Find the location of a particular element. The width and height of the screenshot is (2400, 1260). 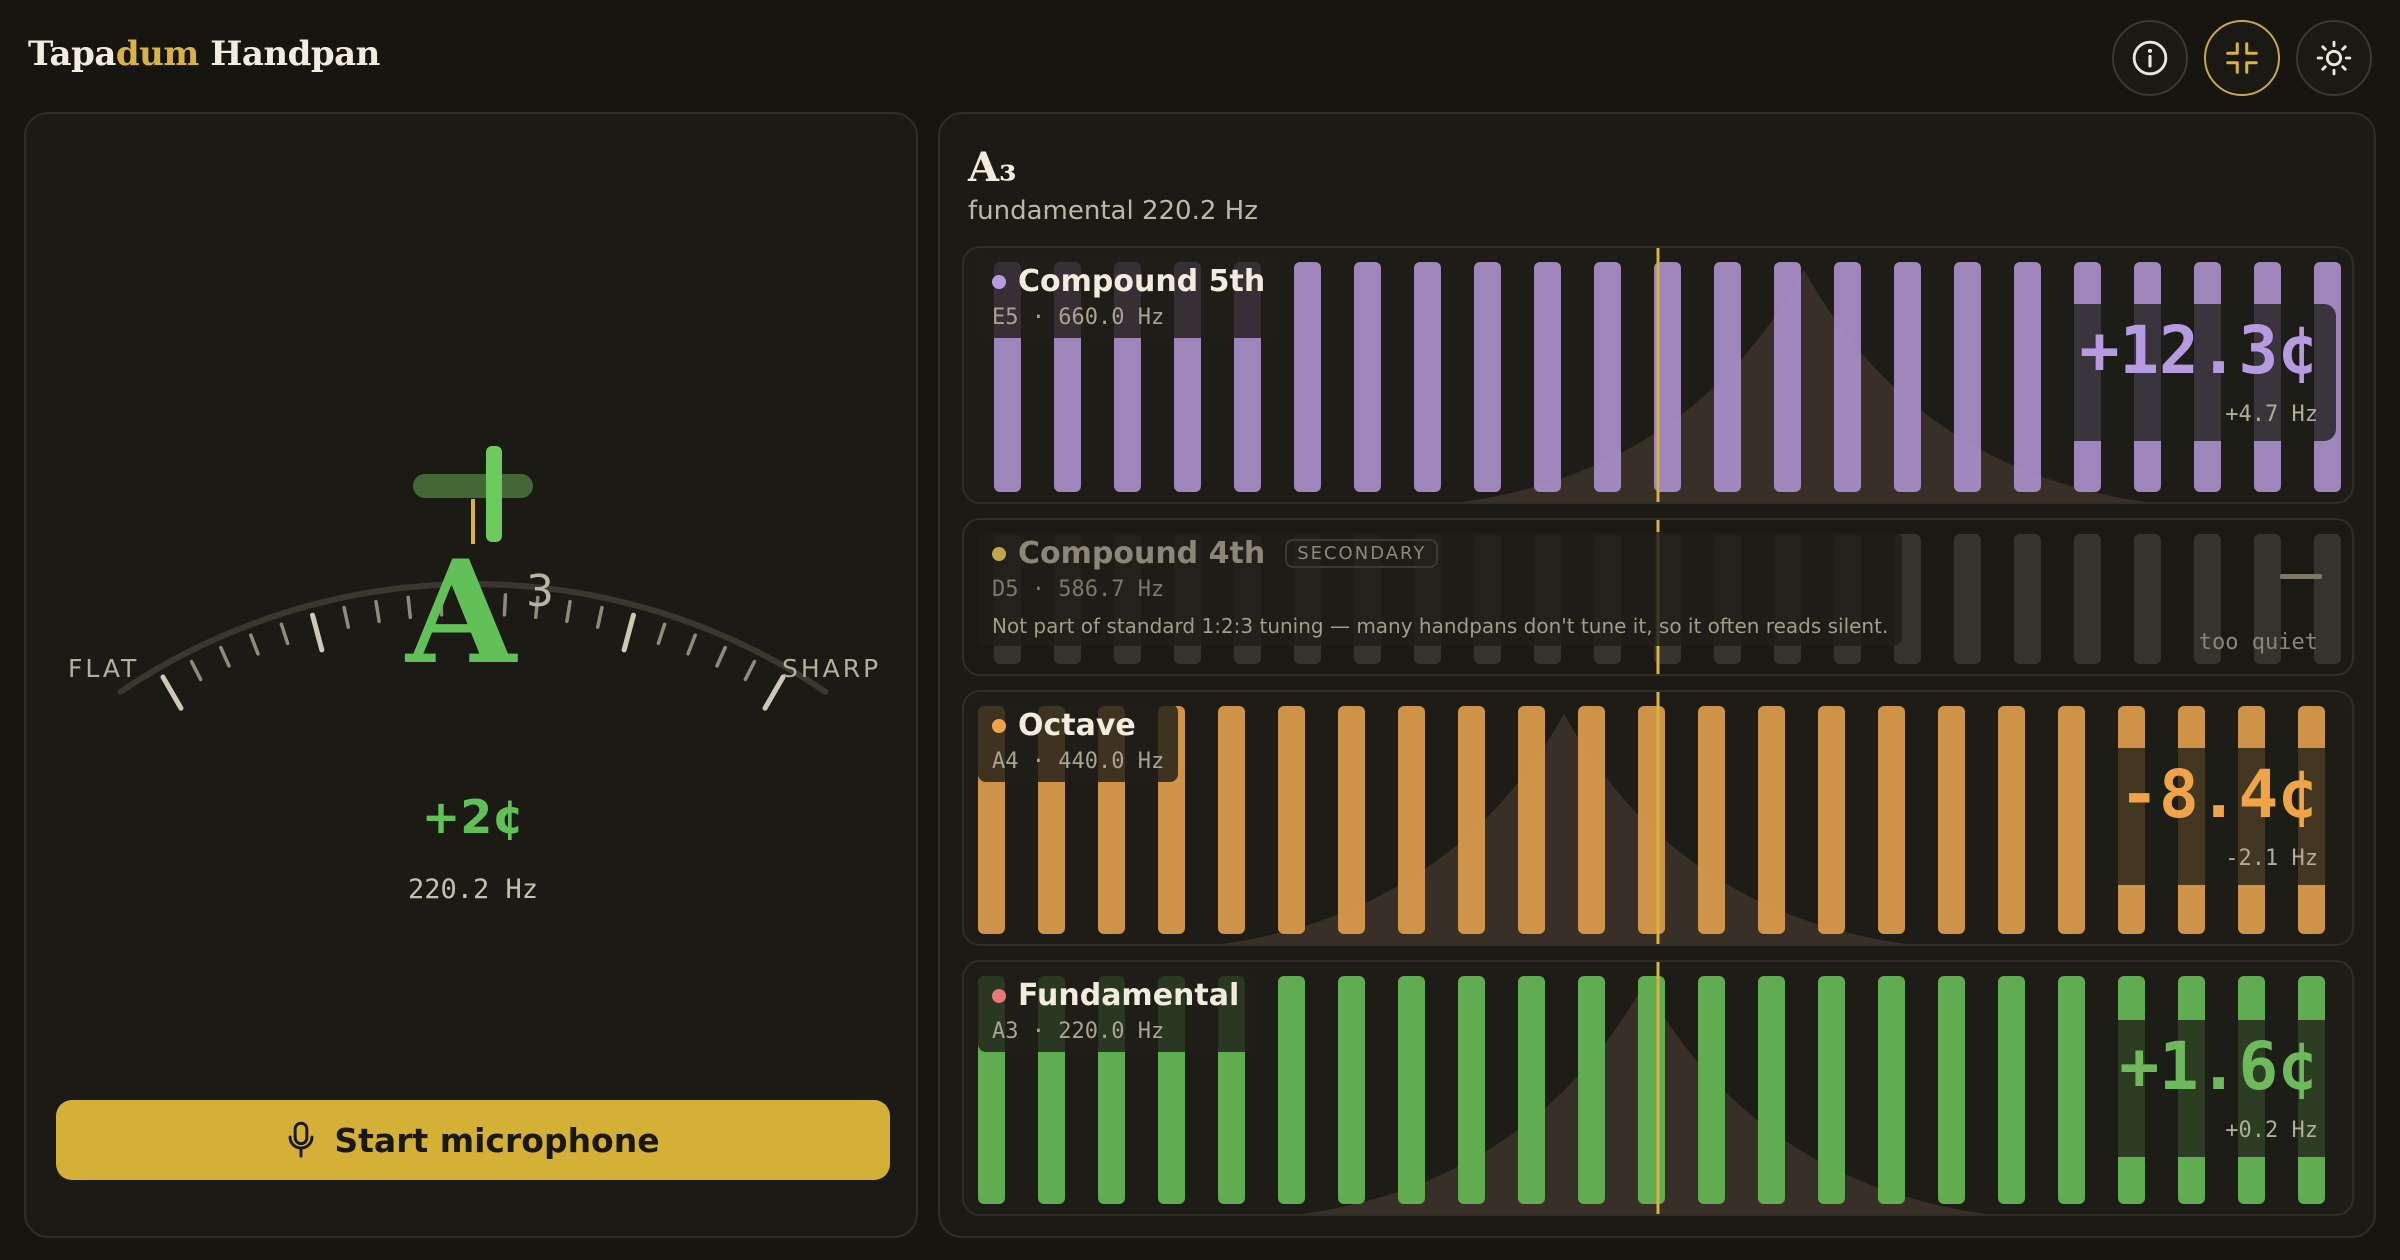

partials-title: A₃ is located at coordinates (992, 167).